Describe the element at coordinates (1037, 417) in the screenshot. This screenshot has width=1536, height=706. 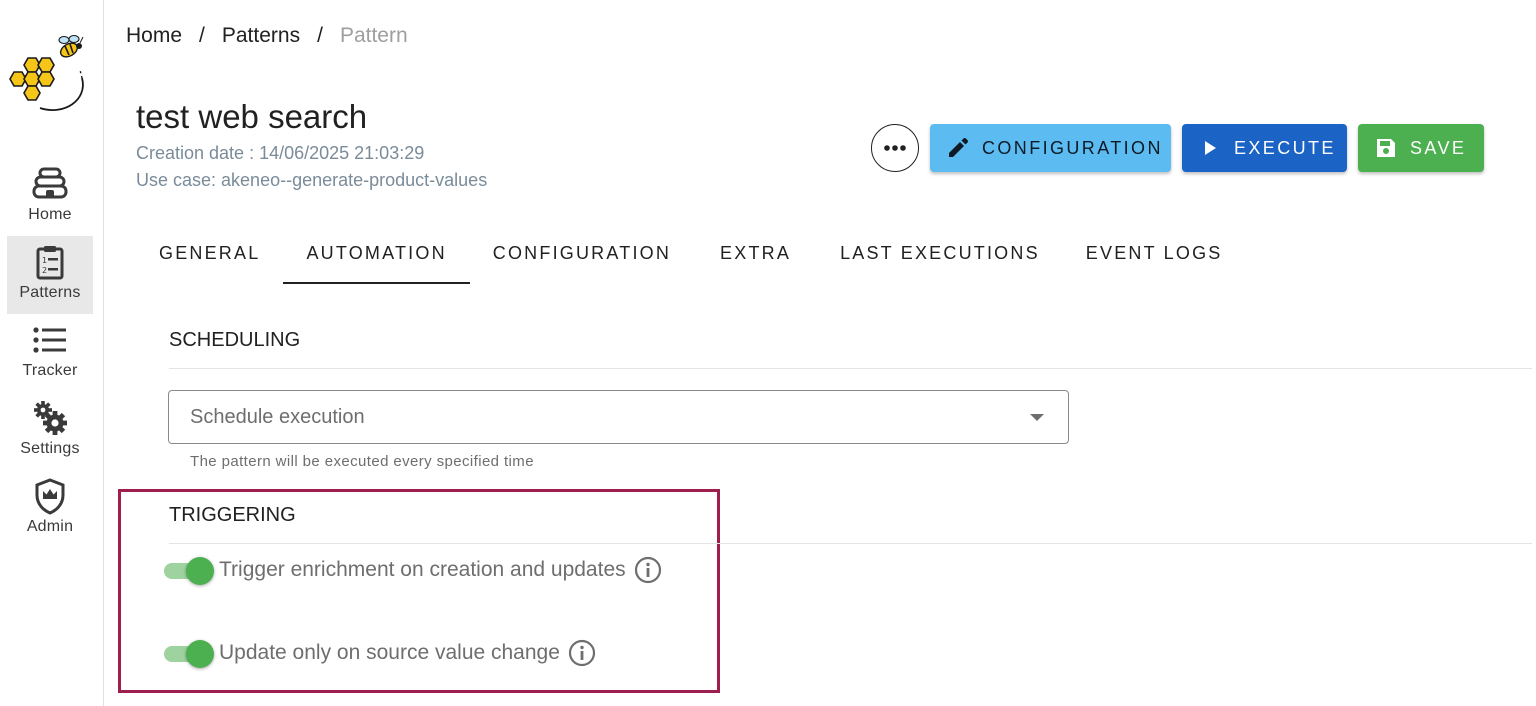
I see `dropdown-caret-icon` at that location.